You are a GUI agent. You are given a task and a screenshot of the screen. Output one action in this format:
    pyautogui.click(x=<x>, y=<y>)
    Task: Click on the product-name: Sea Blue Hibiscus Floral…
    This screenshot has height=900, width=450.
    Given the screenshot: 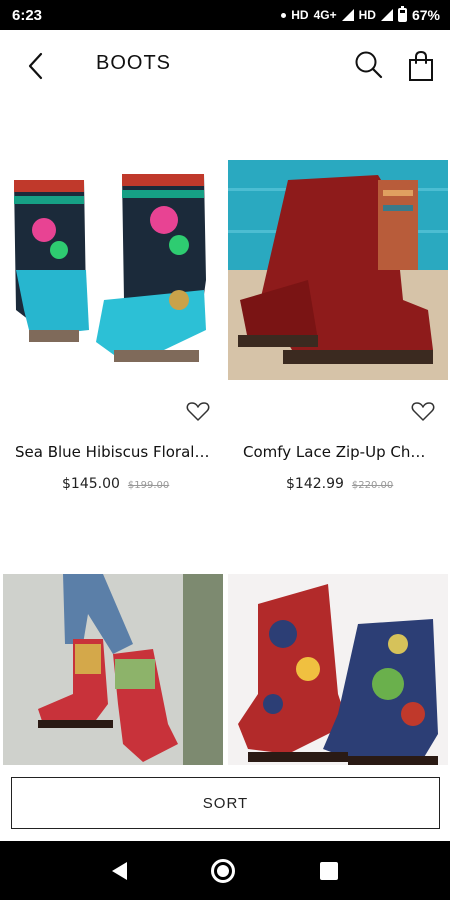 What is the action you would take?
    pyautogui.click(x=112, y=452)
    